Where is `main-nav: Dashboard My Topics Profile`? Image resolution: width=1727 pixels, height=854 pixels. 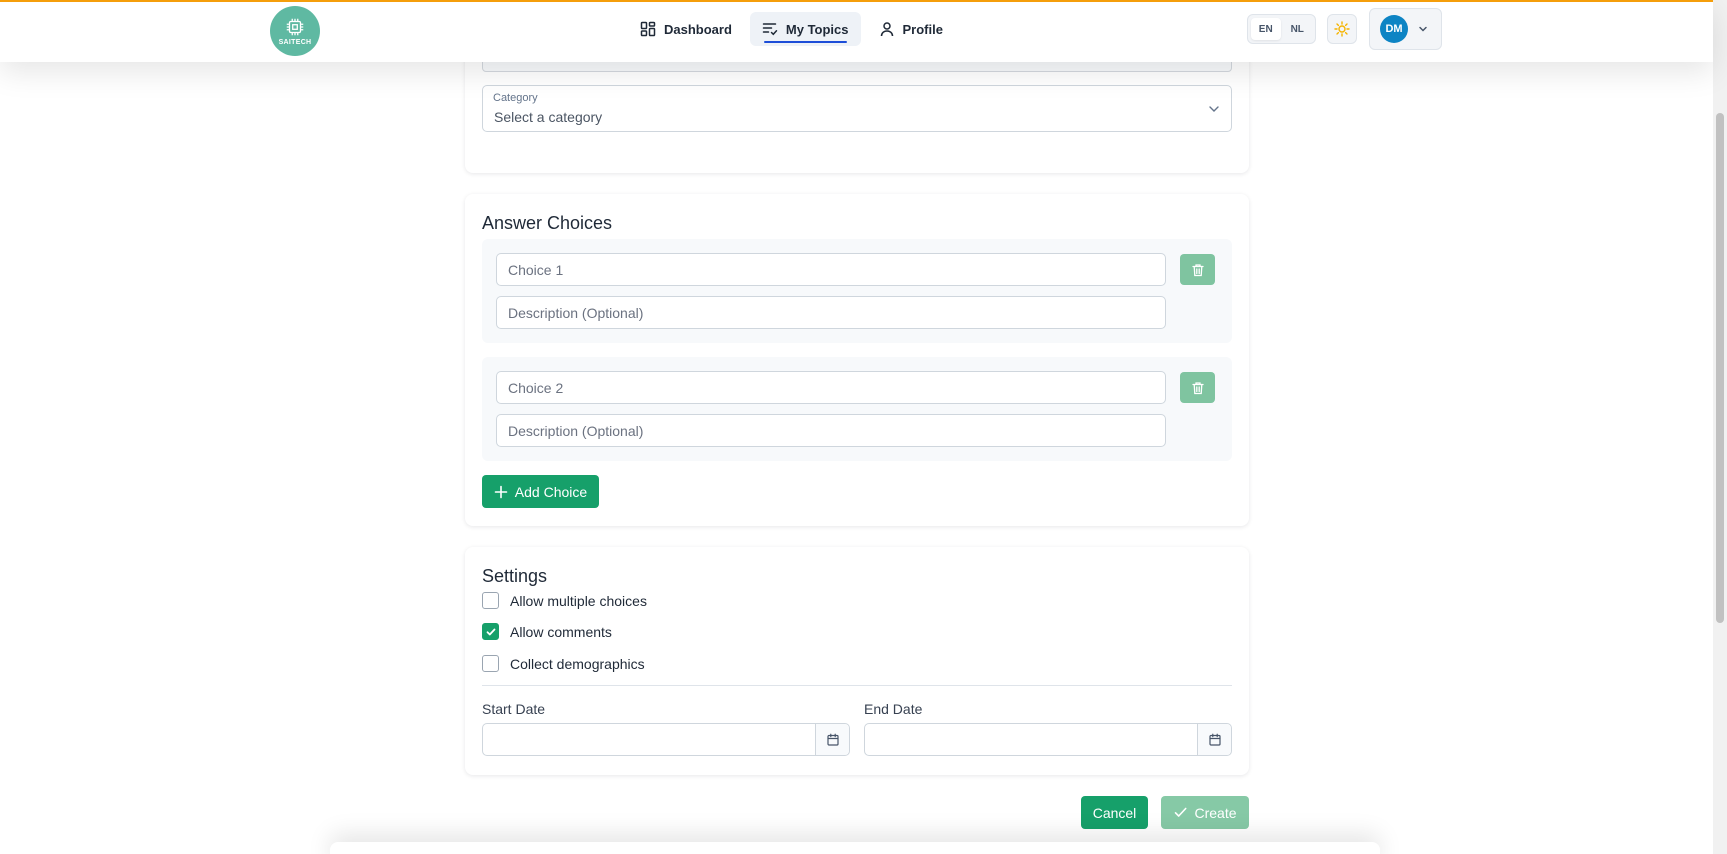 main-nav: Dashboard My Topics Profile is located at coordinates (791, 29).